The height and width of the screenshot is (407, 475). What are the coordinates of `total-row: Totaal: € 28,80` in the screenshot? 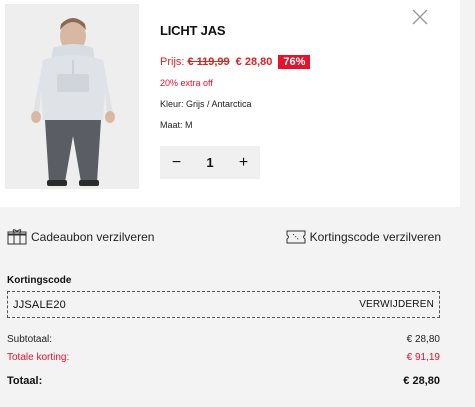 It's located at (223, 381).